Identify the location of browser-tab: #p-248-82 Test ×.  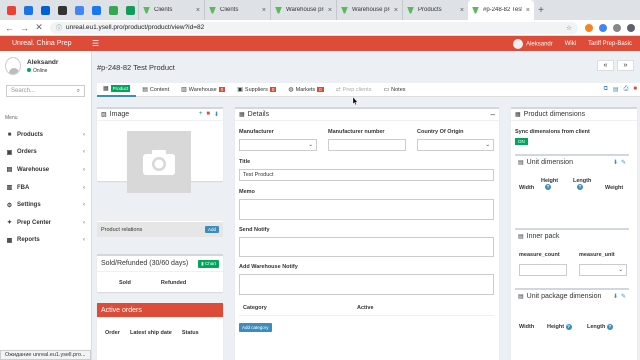
(501, 10).